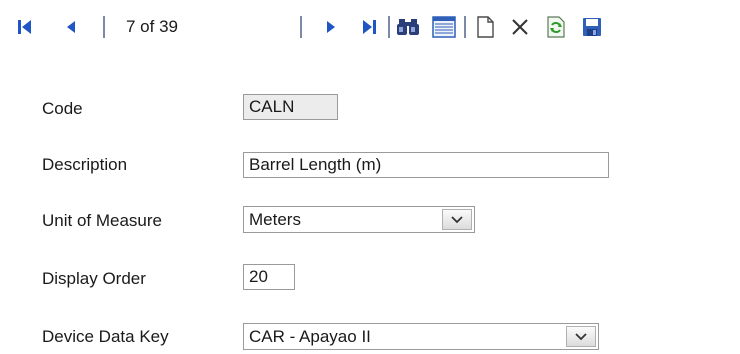 This screenshot has height=354, width=740. I want to click on unit-of-measure-dropdown-button, so click(457, 219).